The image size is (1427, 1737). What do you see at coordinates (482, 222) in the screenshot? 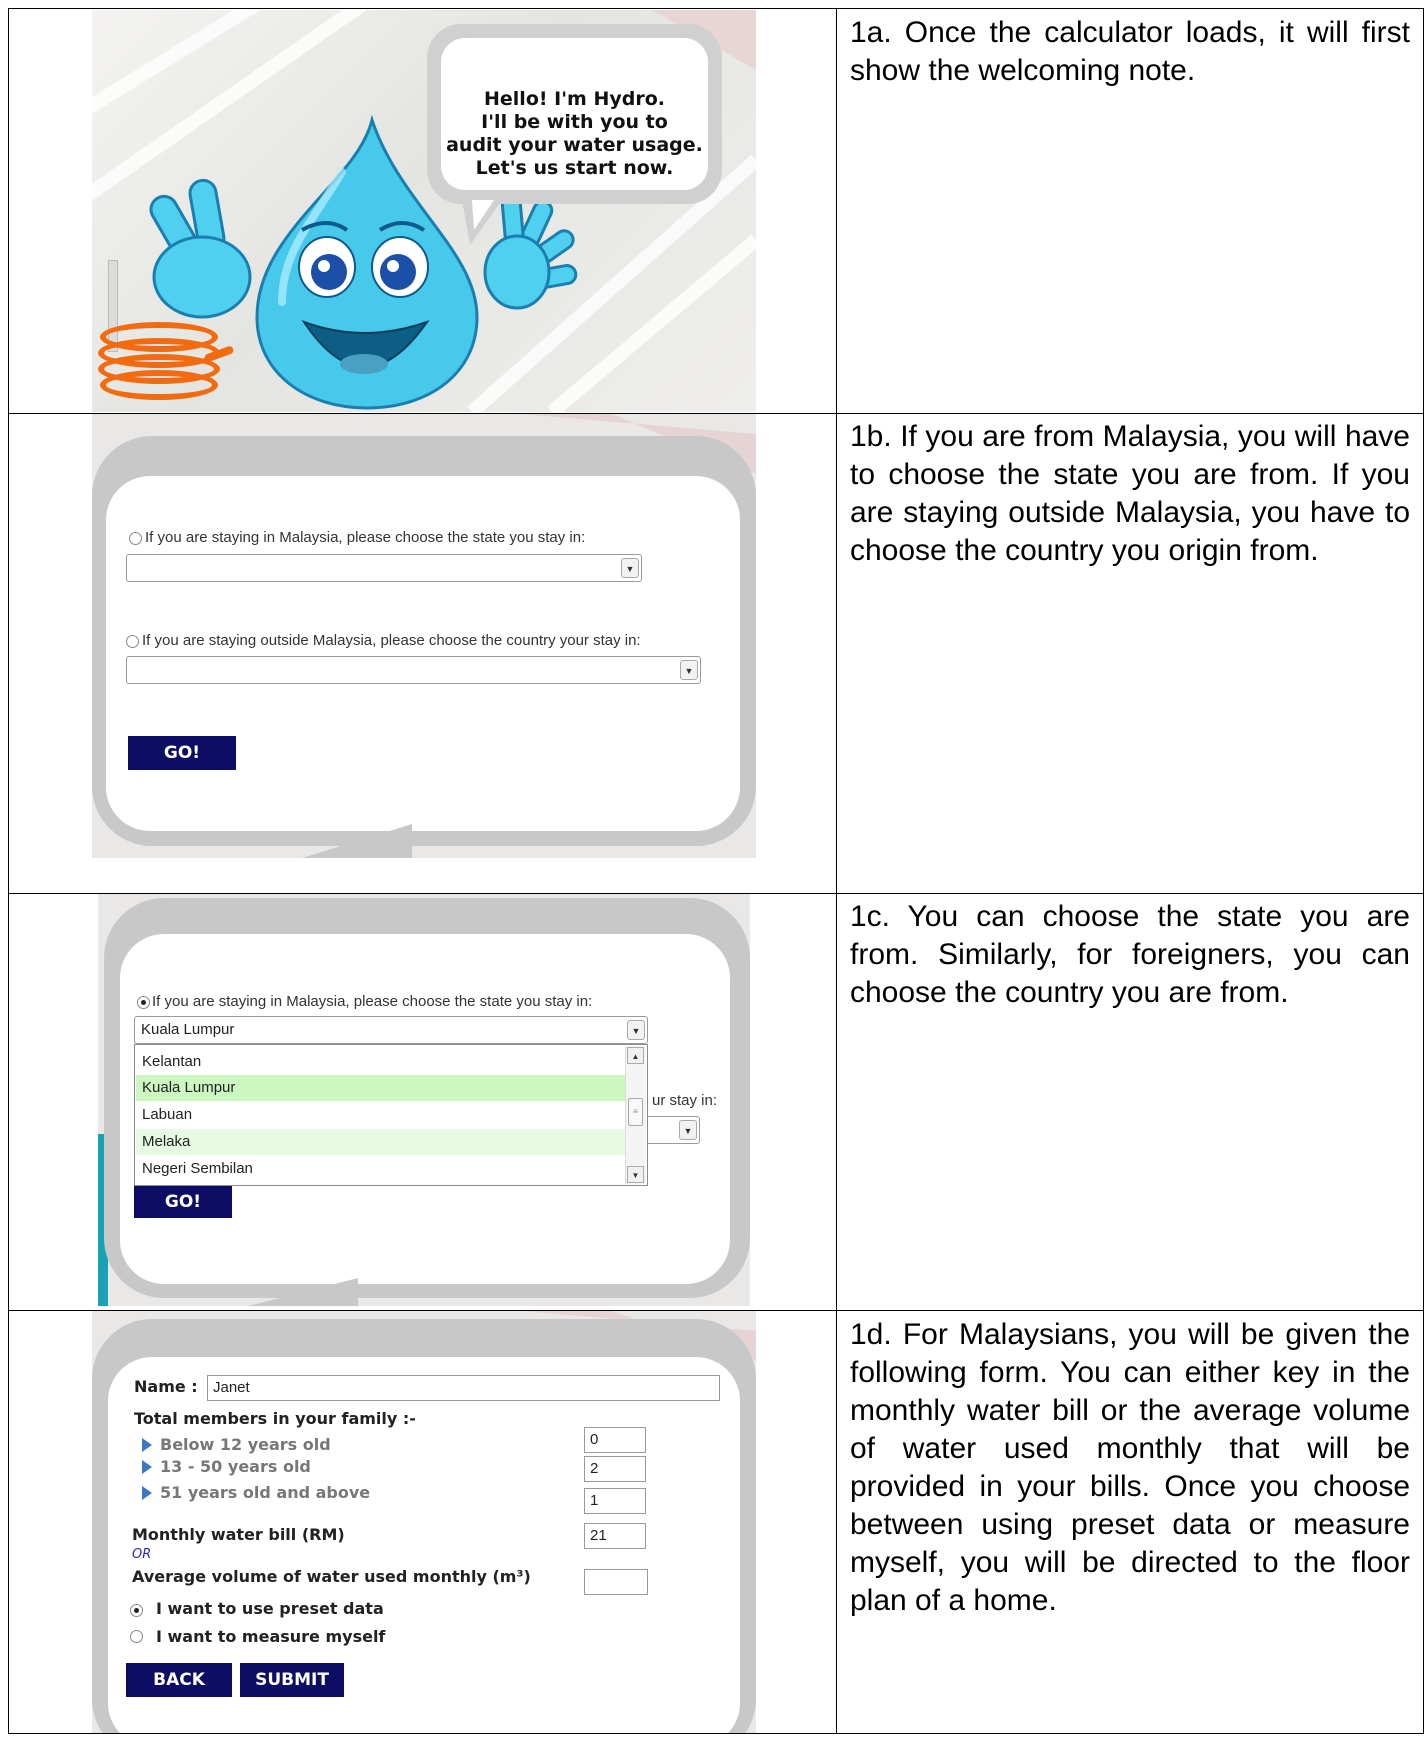
I see `bubble-tail` at bounding box center [482, 222].